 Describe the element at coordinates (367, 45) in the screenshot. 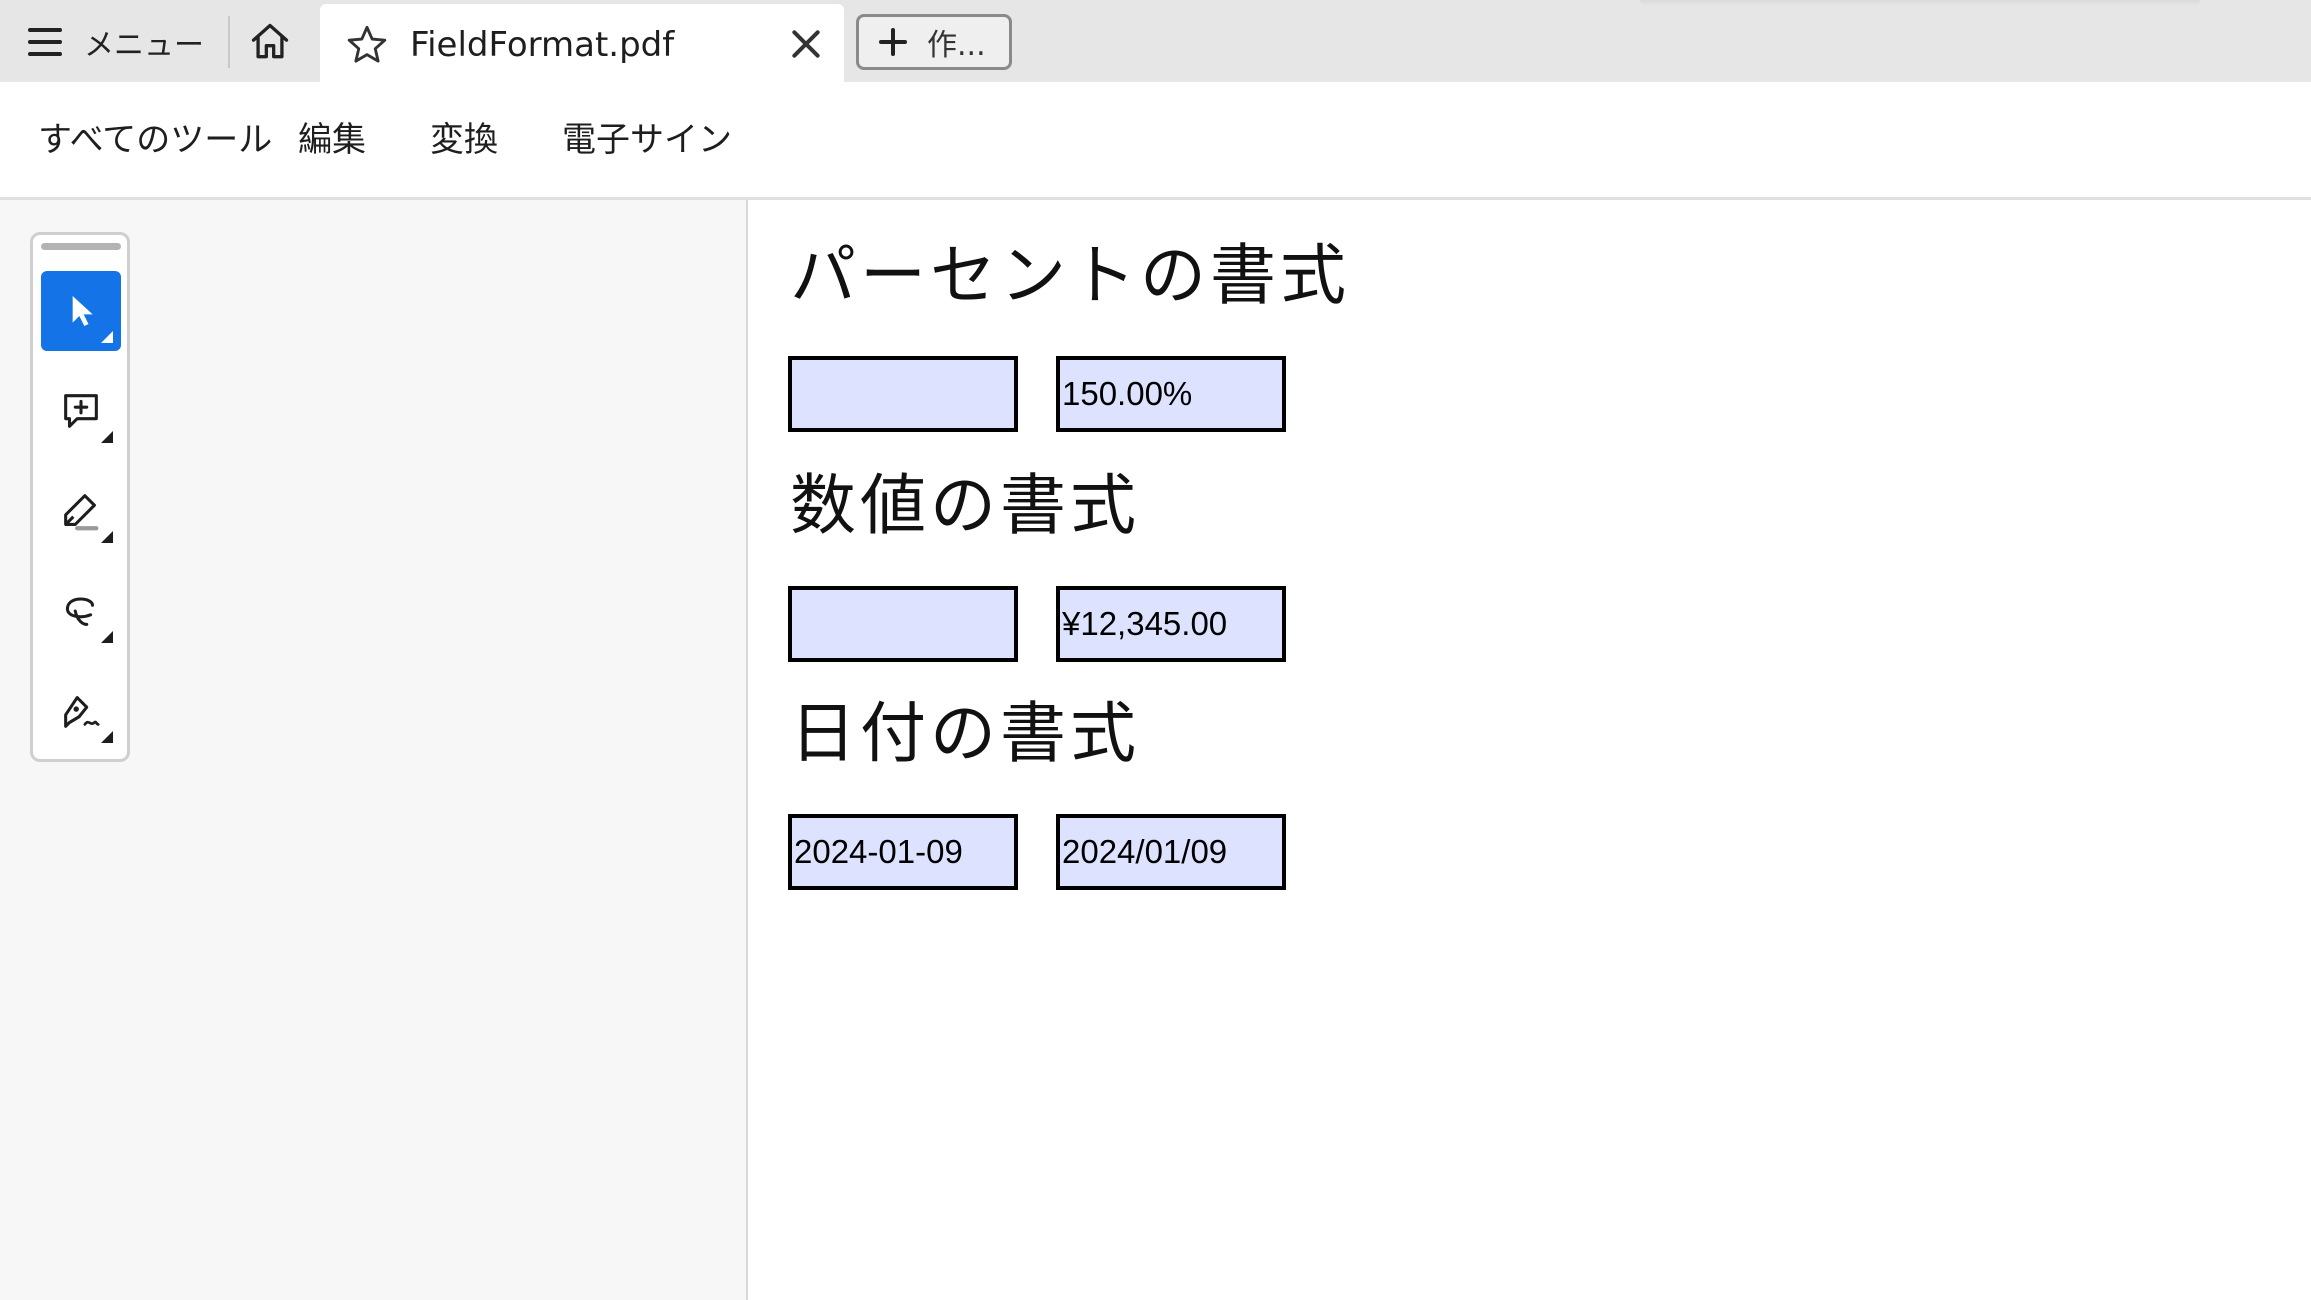

I see `star-icon` at that location.